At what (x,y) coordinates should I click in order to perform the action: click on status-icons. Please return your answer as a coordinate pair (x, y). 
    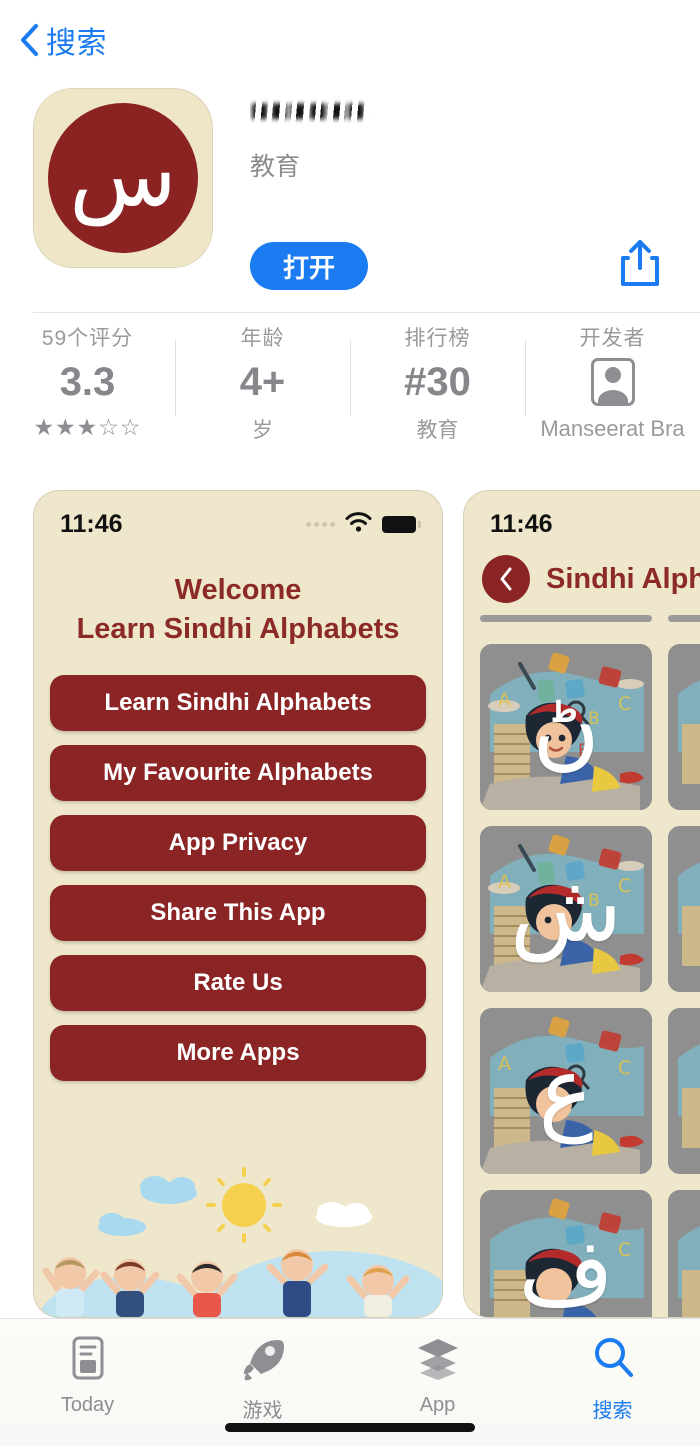
    Looking at the image, I should click on (363, 524).